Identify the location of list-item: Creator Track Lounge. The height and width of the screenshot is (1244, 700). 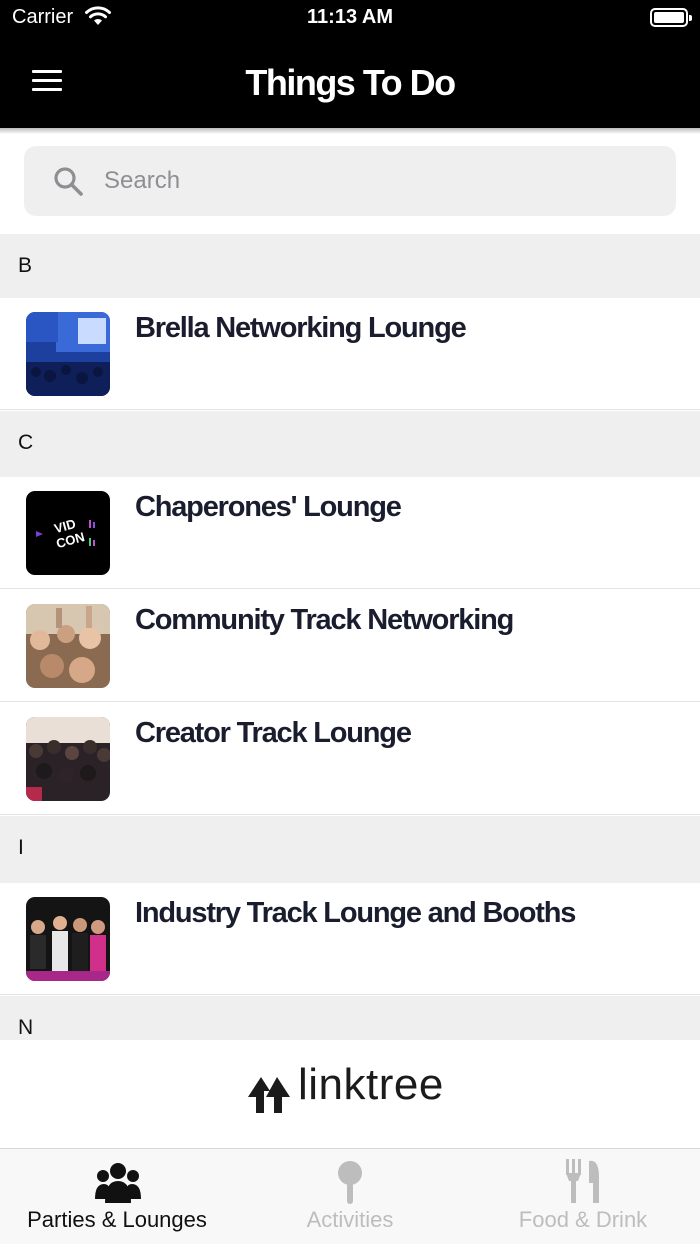
(350, 759).